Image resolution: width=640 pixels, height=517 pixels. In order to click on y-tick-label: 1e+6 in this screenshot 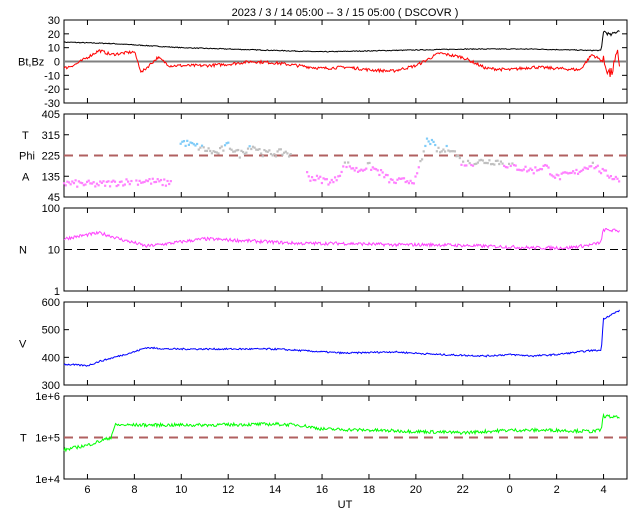, I will do `click(47, 397)`.